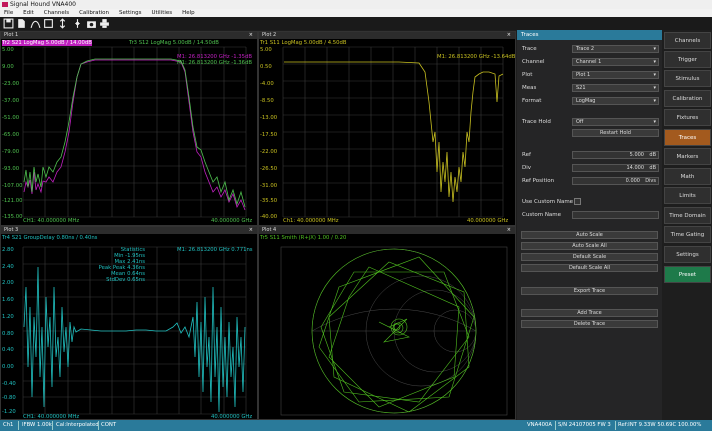 This screenshot has width=712, height=431. Describe the element at coordinates (589, 291) in the screenshot. I see `export-trace-button: Export Trace` at that location.